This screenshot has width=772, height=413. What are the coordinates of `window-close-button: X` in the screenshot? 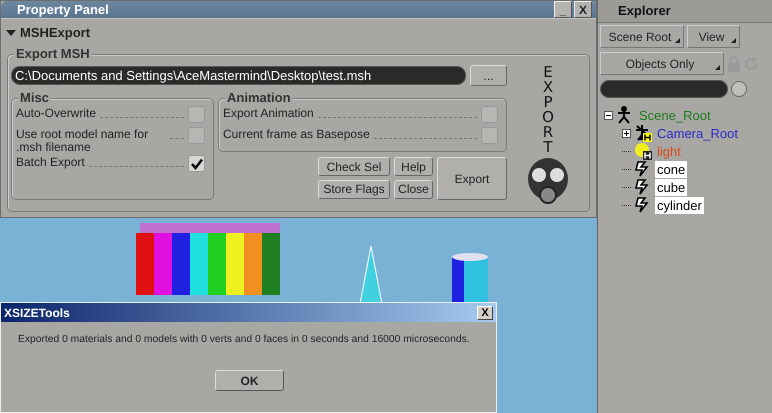 It's located at (583, 9).